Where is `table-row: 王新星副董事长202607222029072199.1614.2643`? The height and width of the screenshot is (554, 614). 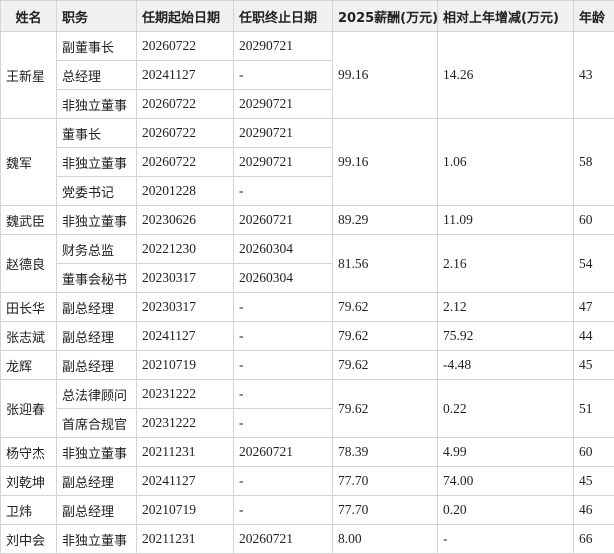 table-row: 王新星副董事长202607222029072199.1614.2643 is located at coordinates (307, 46).